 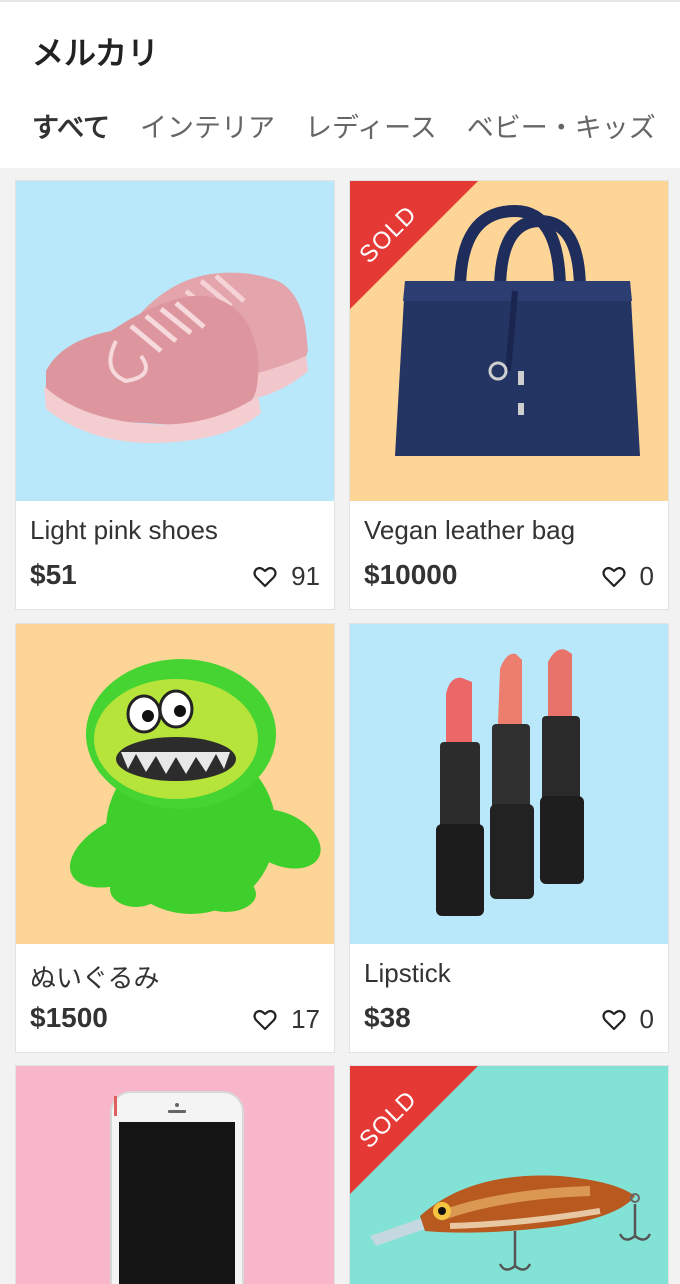 What do you see at coordinates (509, 998) in the screenshot?
I see `item-info: Lipstick $38 0` at bounding box center [509, 998].